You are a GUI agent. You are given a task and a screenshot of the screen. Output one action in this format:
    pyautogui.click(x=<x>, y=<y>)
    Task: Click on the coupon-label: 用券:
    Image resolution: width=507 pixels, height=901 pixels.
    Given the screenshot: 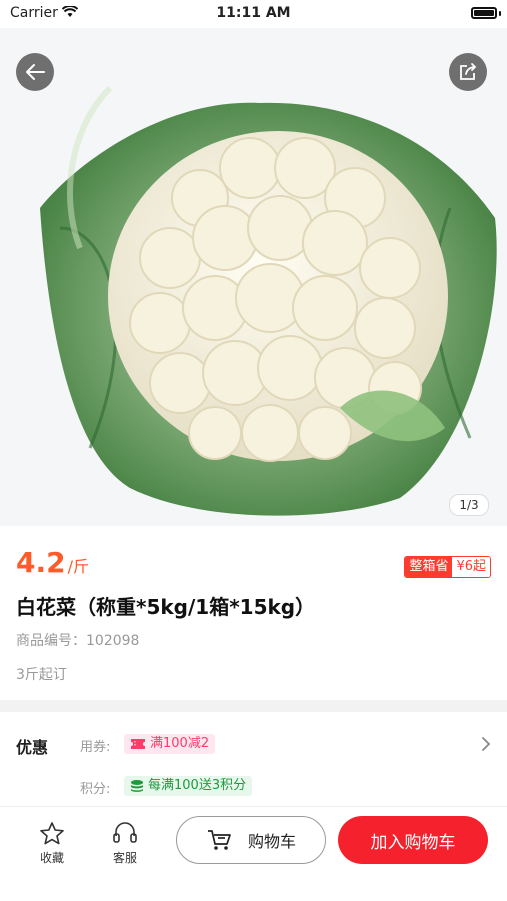 What is the action you would take?
    pyautogui.click(x=95, y=747)
    